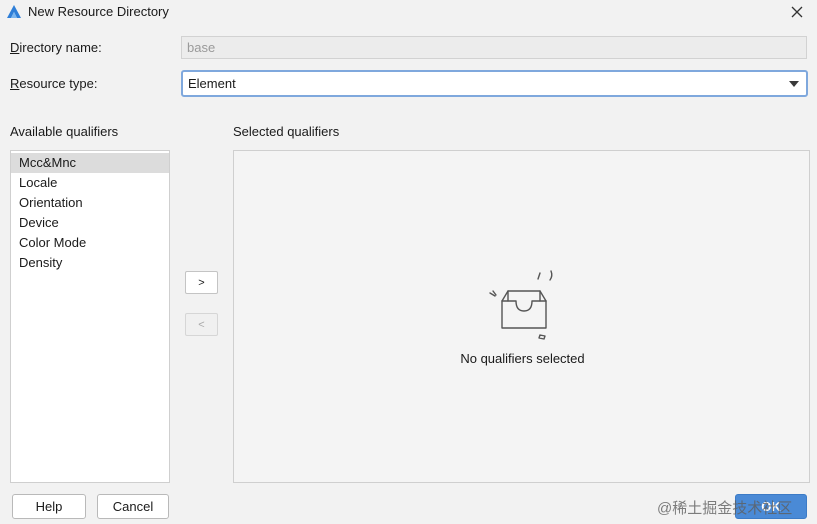 The image size is (817, 524). What do you see at coordinates (212, 83) in the screenshot?
I see `resource-type-value: Element` at bounding box center [212, 83].